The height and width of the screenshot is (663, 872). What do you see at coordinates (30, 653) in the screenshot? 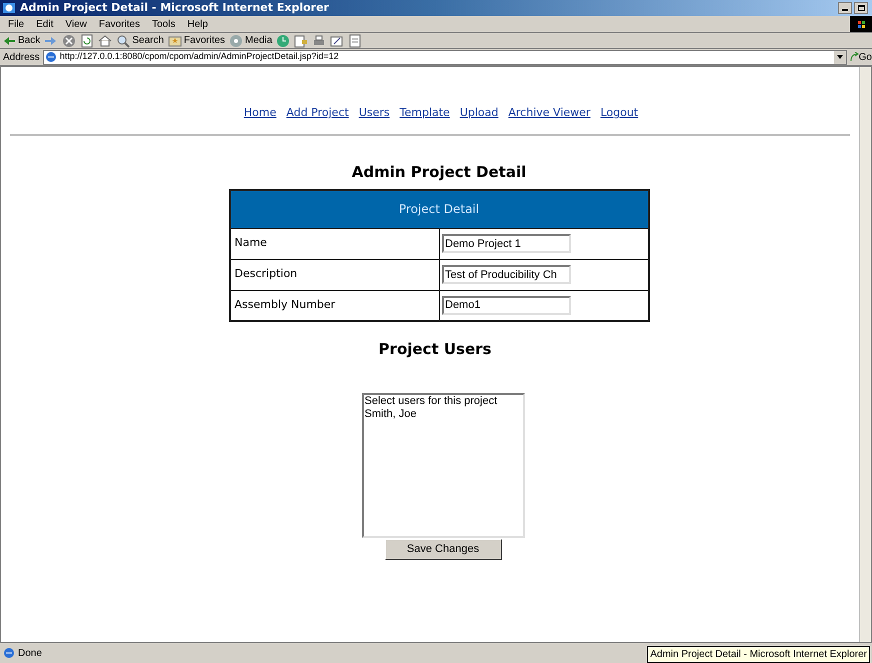
I see `status-text: Done` at bounding box center [30, 653].